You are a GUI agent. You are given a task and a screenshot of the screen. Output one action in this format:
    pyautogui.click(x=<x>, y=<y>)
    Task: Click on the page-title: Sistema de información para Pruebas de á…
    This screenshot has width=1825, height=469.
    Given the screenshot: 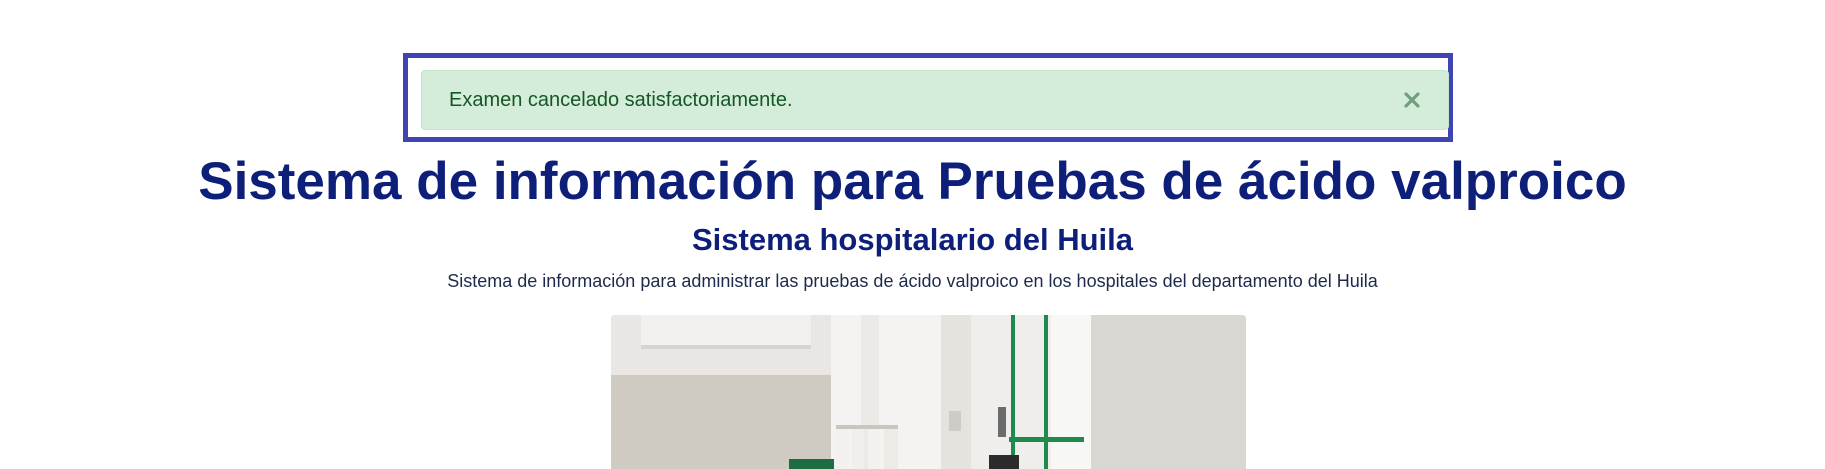 What is the action you would take?
    pyautogui.click(x=912, y=181)
    